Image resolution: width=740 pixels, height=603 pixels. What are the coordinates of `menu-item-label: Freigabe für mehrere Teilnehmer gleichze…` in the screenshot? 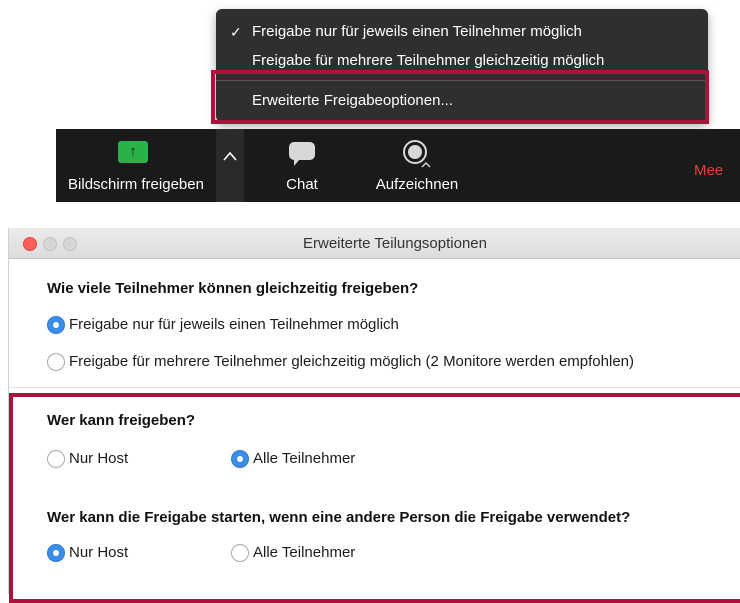 It's located at (428, 60).